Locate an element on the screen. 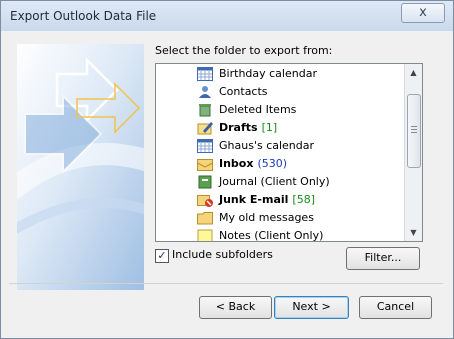 The width and height of the screenshot is (454, 339). close-icon: x is located at coordinates (423, 12).